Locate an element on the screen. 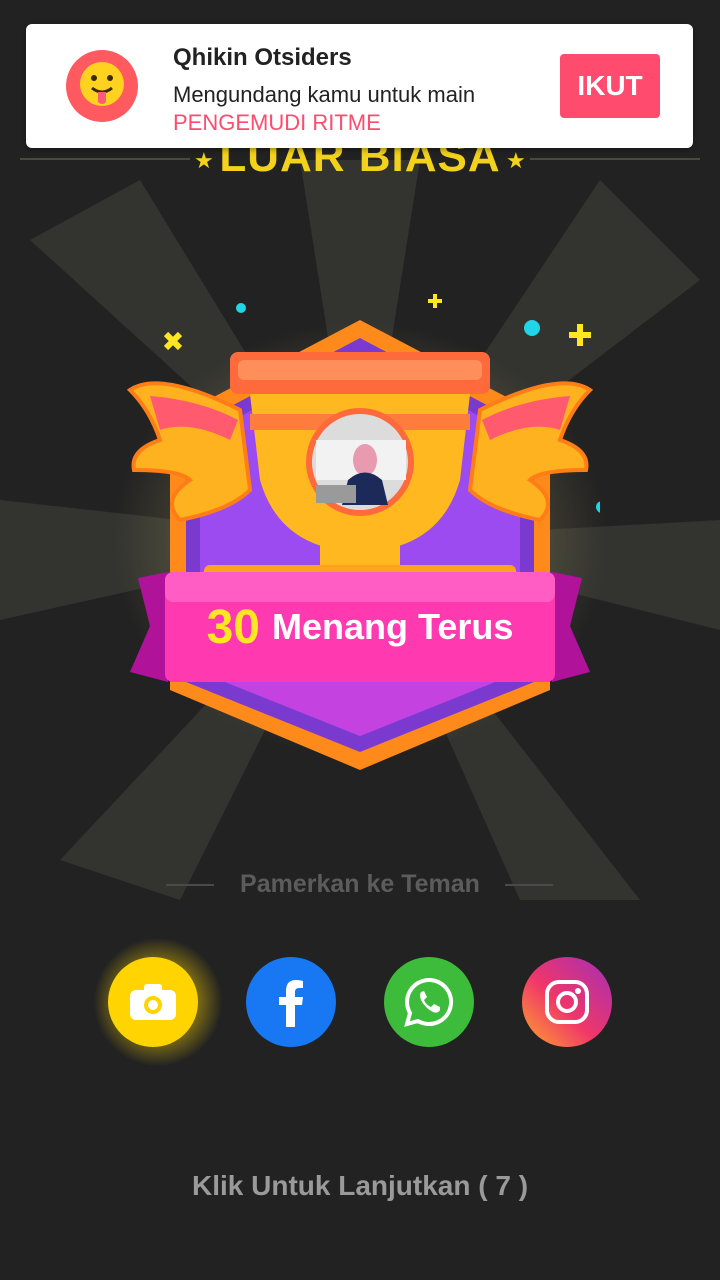 Image resolution: width=720 pixels, height=1280 pixels. camera-button is located at coordinates (153, 1002).